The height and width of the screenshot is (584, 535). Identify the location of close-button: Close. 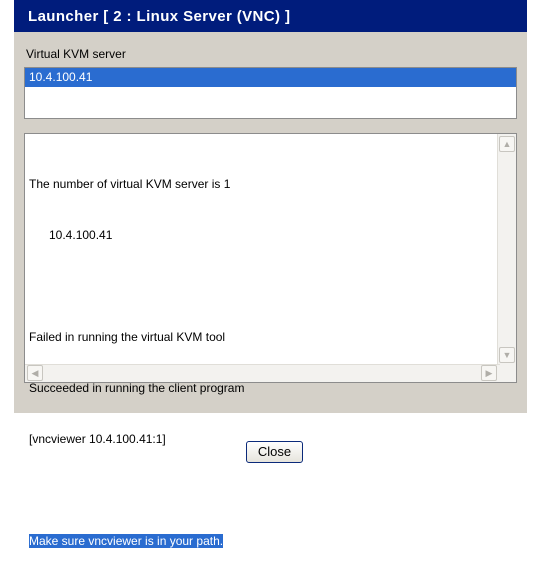
(274, 452).